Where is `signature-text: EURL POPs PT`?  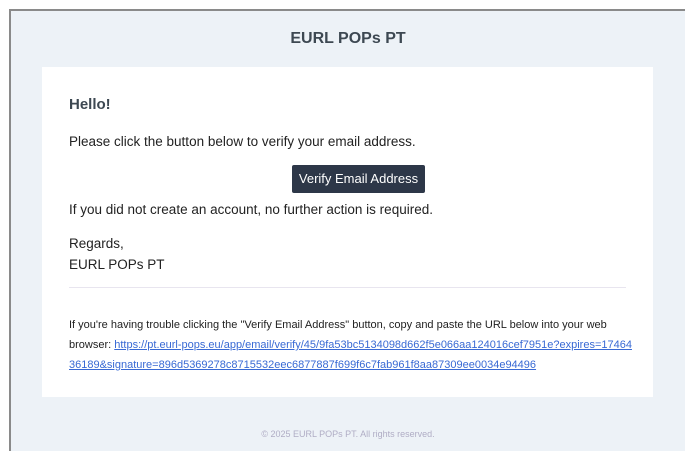
signature-text: EURL POPs PT is located at coordinates (117, 264).